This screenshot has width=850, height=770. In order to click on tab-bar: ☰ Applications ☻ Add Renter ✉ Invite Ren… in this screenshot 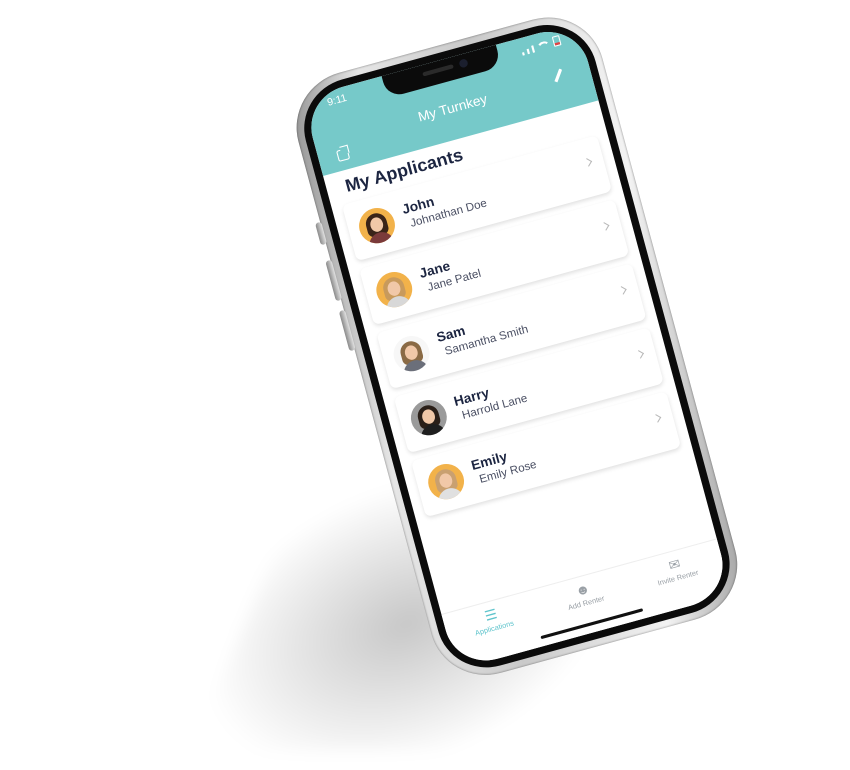, I will do `click(586, 604)`.